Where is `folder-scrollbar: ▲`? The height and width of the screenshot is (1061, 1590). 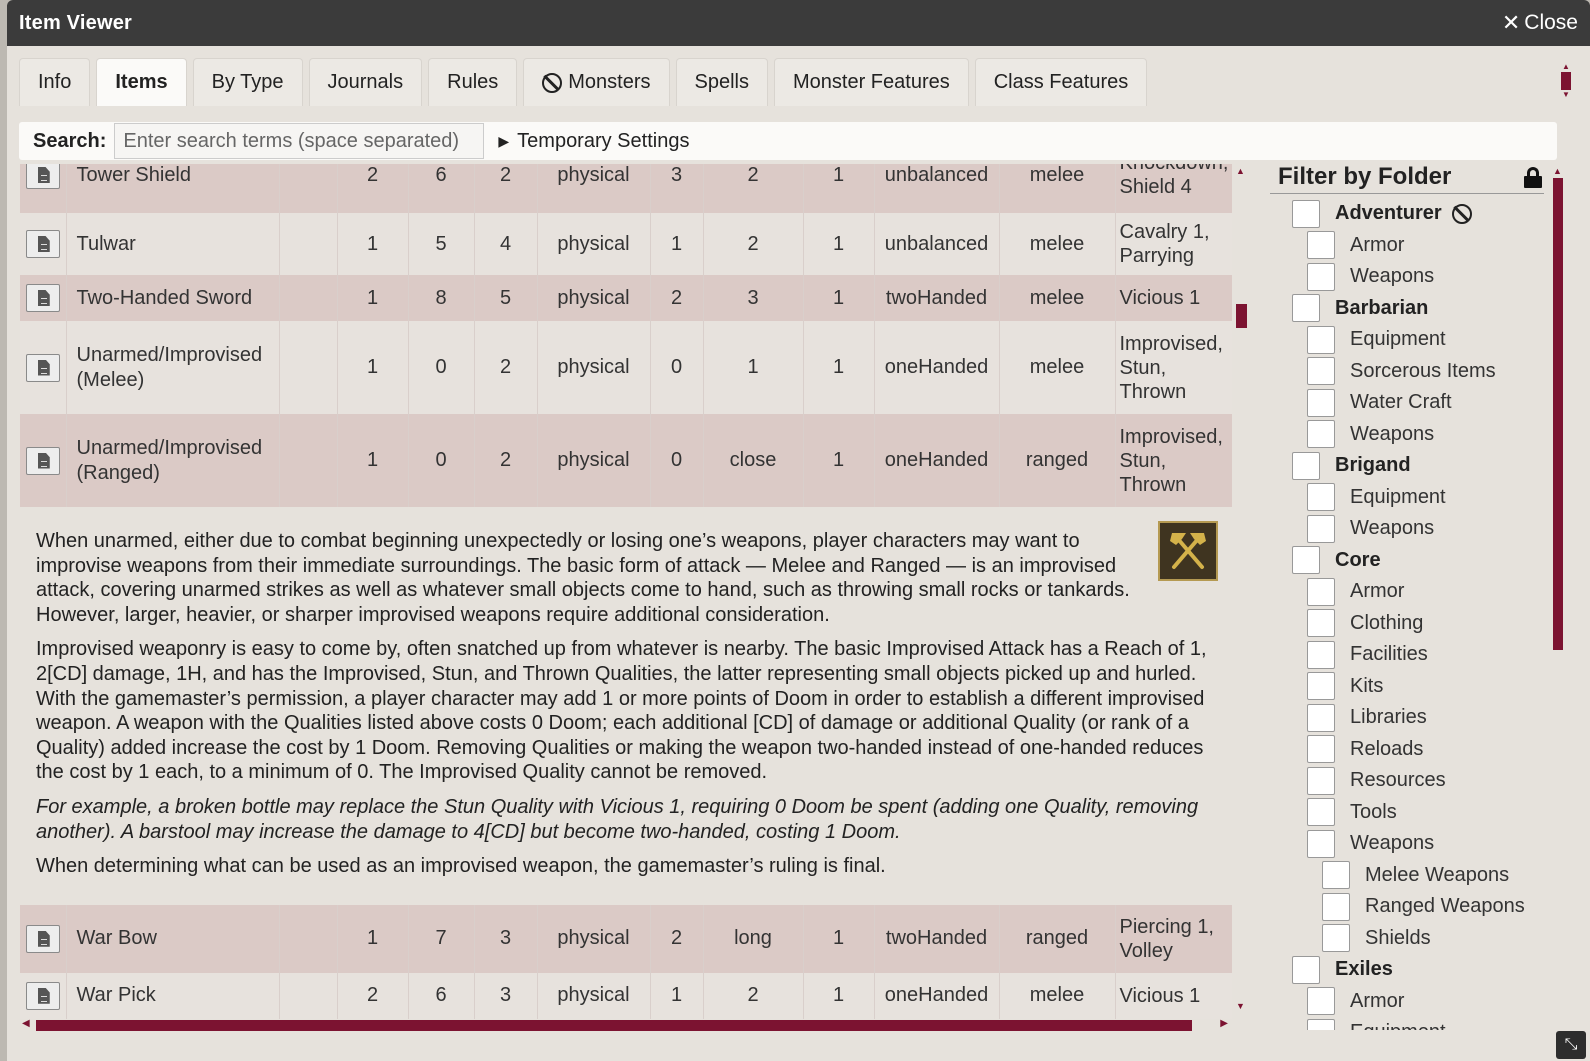
folder-scrollbar: ▲ is located at coordinates (1558, 597).